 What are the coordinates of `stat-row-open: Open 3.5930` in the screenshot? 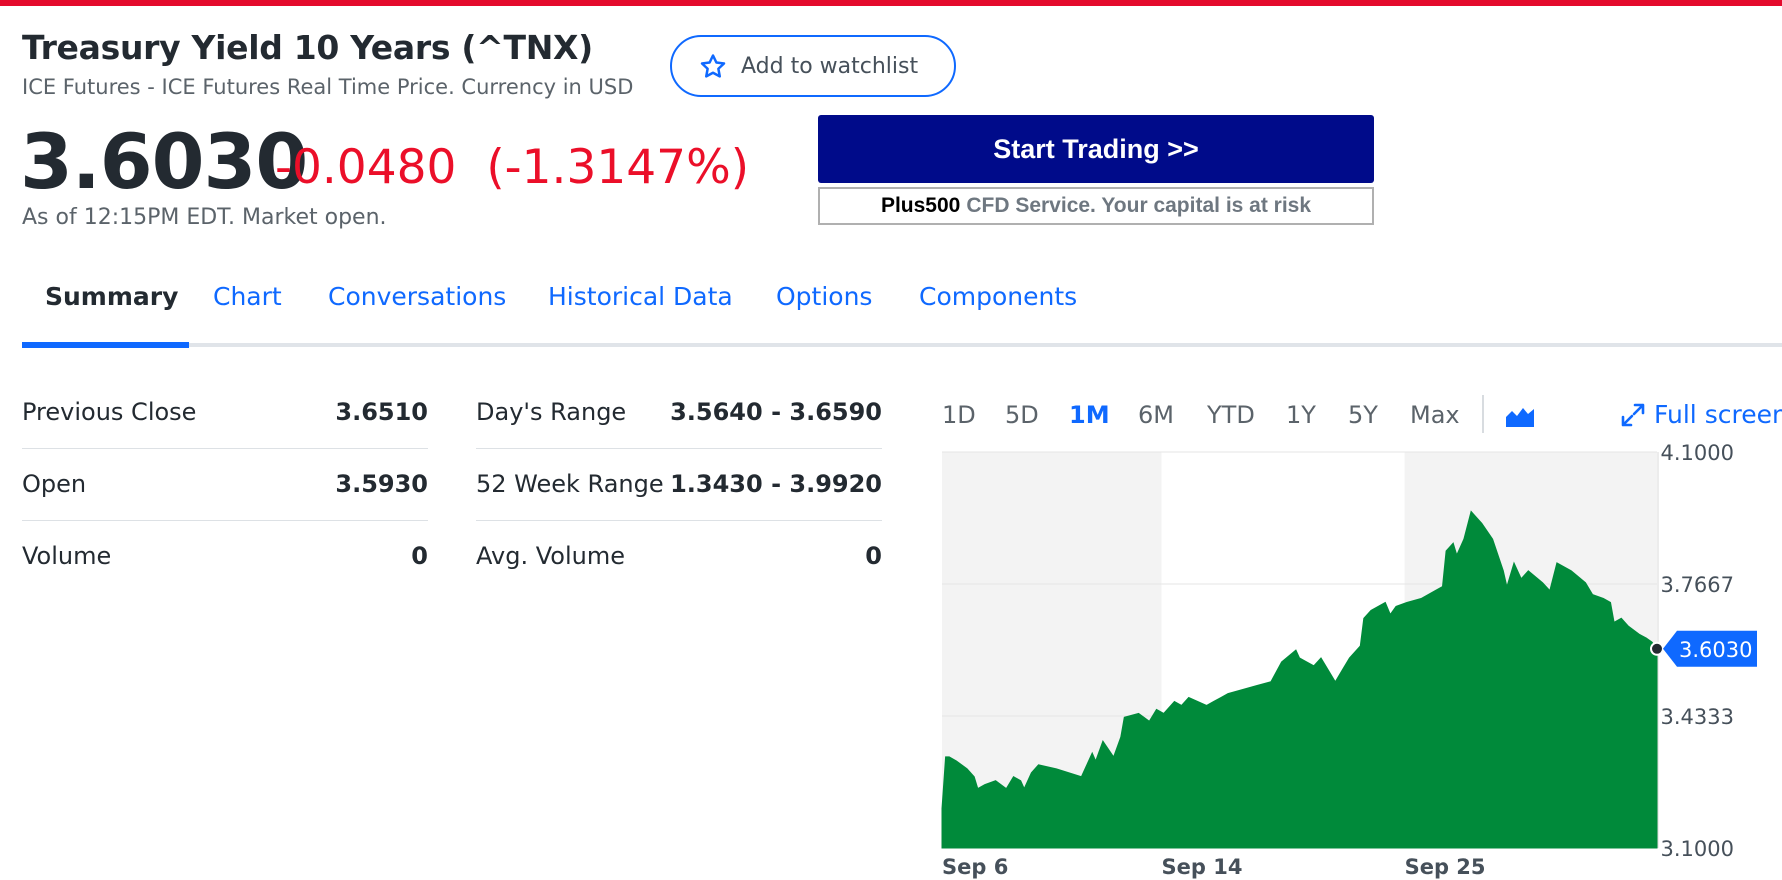 It's located at (225, 485).